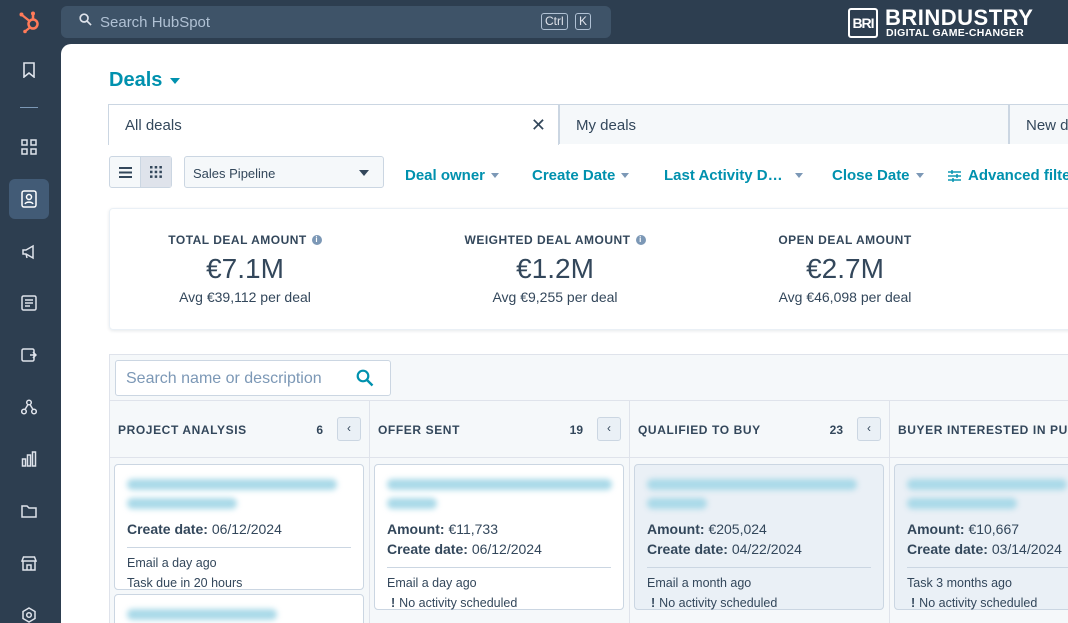 The image size is (1068, 623). What do you see at coordinates (29, 407) in the screenshot?
I see `automation-icon` at bounding box center [29, 407].